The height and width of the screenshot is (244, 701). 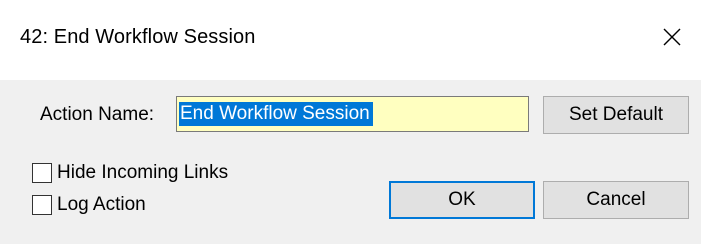 I want to click on close-button, so click(x=672, y=37).